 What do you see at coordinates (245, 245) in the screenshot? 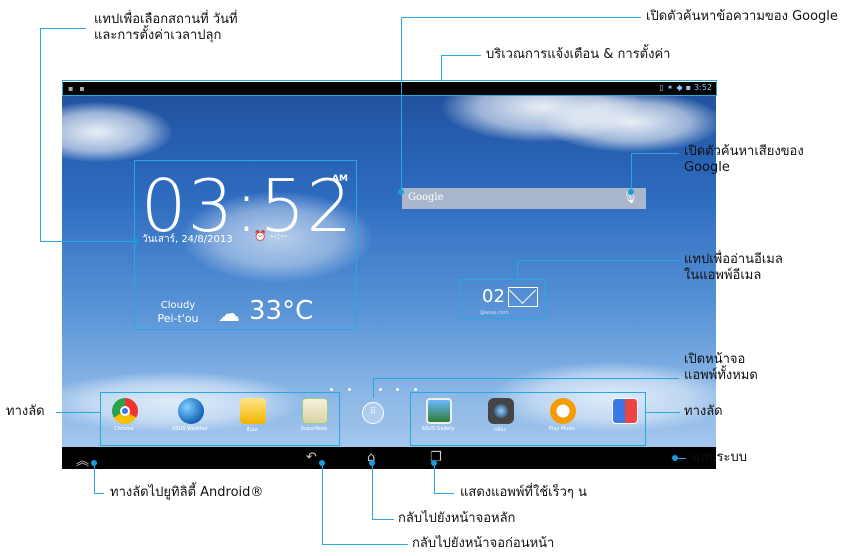
I see `clock-widget-highlight` at bounding box center [245, 245].